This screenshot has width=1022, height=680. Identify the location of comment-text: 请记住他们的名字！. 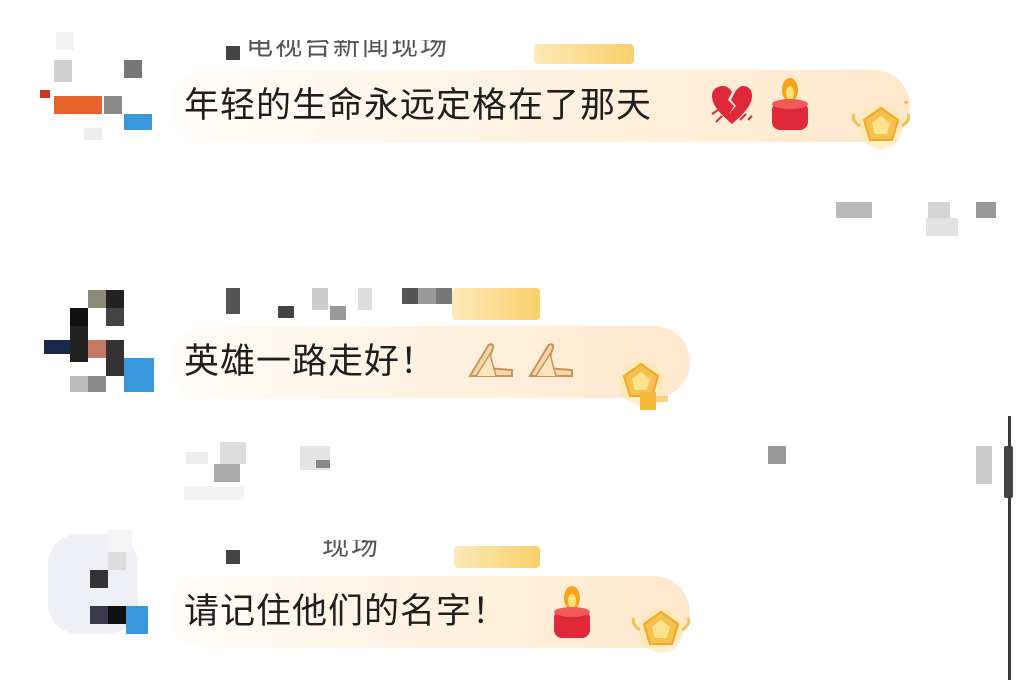
(346, 612).